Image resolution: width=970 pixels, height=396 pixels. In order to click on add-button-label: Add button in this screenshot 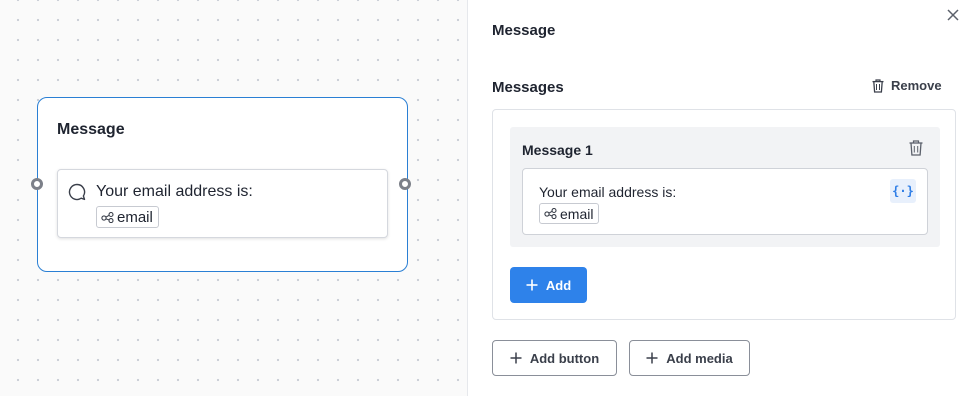, I will do `click(564, 358)`.